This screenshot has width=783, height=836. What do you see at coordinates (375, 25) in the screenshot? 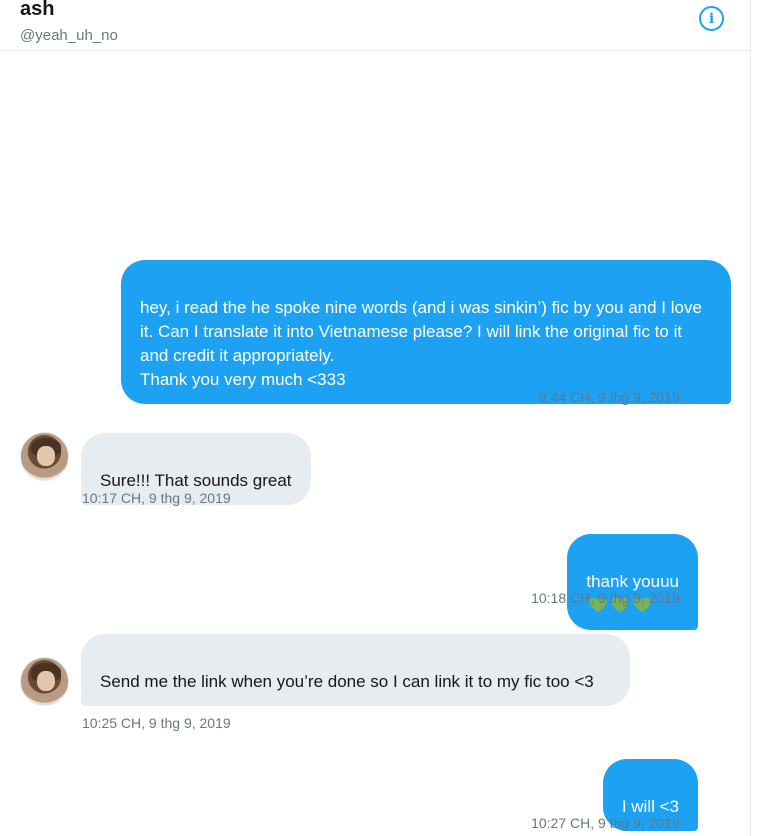
I see `conversation-header: ash @yeah_uh_no i` at bounding box center [375, 25].